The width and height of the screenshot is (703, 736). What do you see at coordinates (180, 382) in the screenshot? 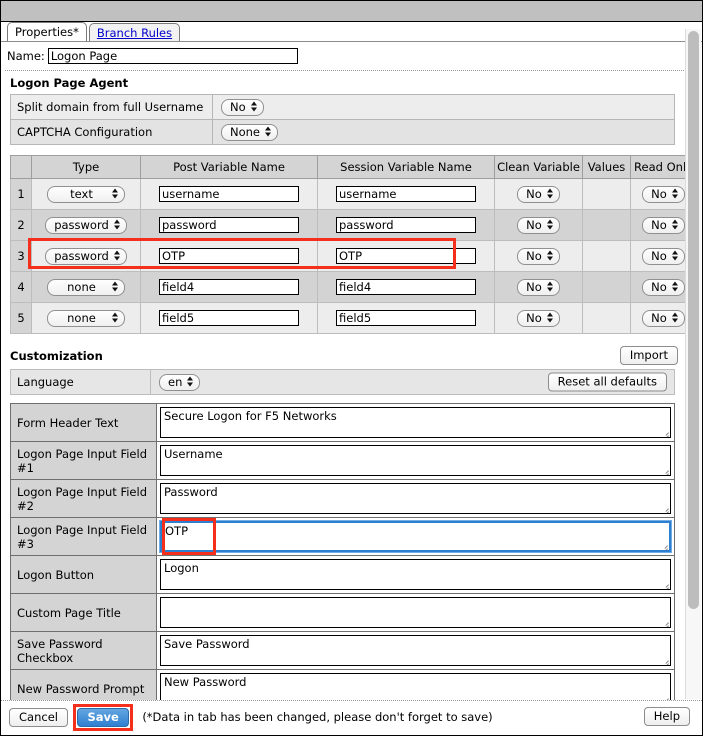
I see `language-select: en` at bounding box center [180, 382].